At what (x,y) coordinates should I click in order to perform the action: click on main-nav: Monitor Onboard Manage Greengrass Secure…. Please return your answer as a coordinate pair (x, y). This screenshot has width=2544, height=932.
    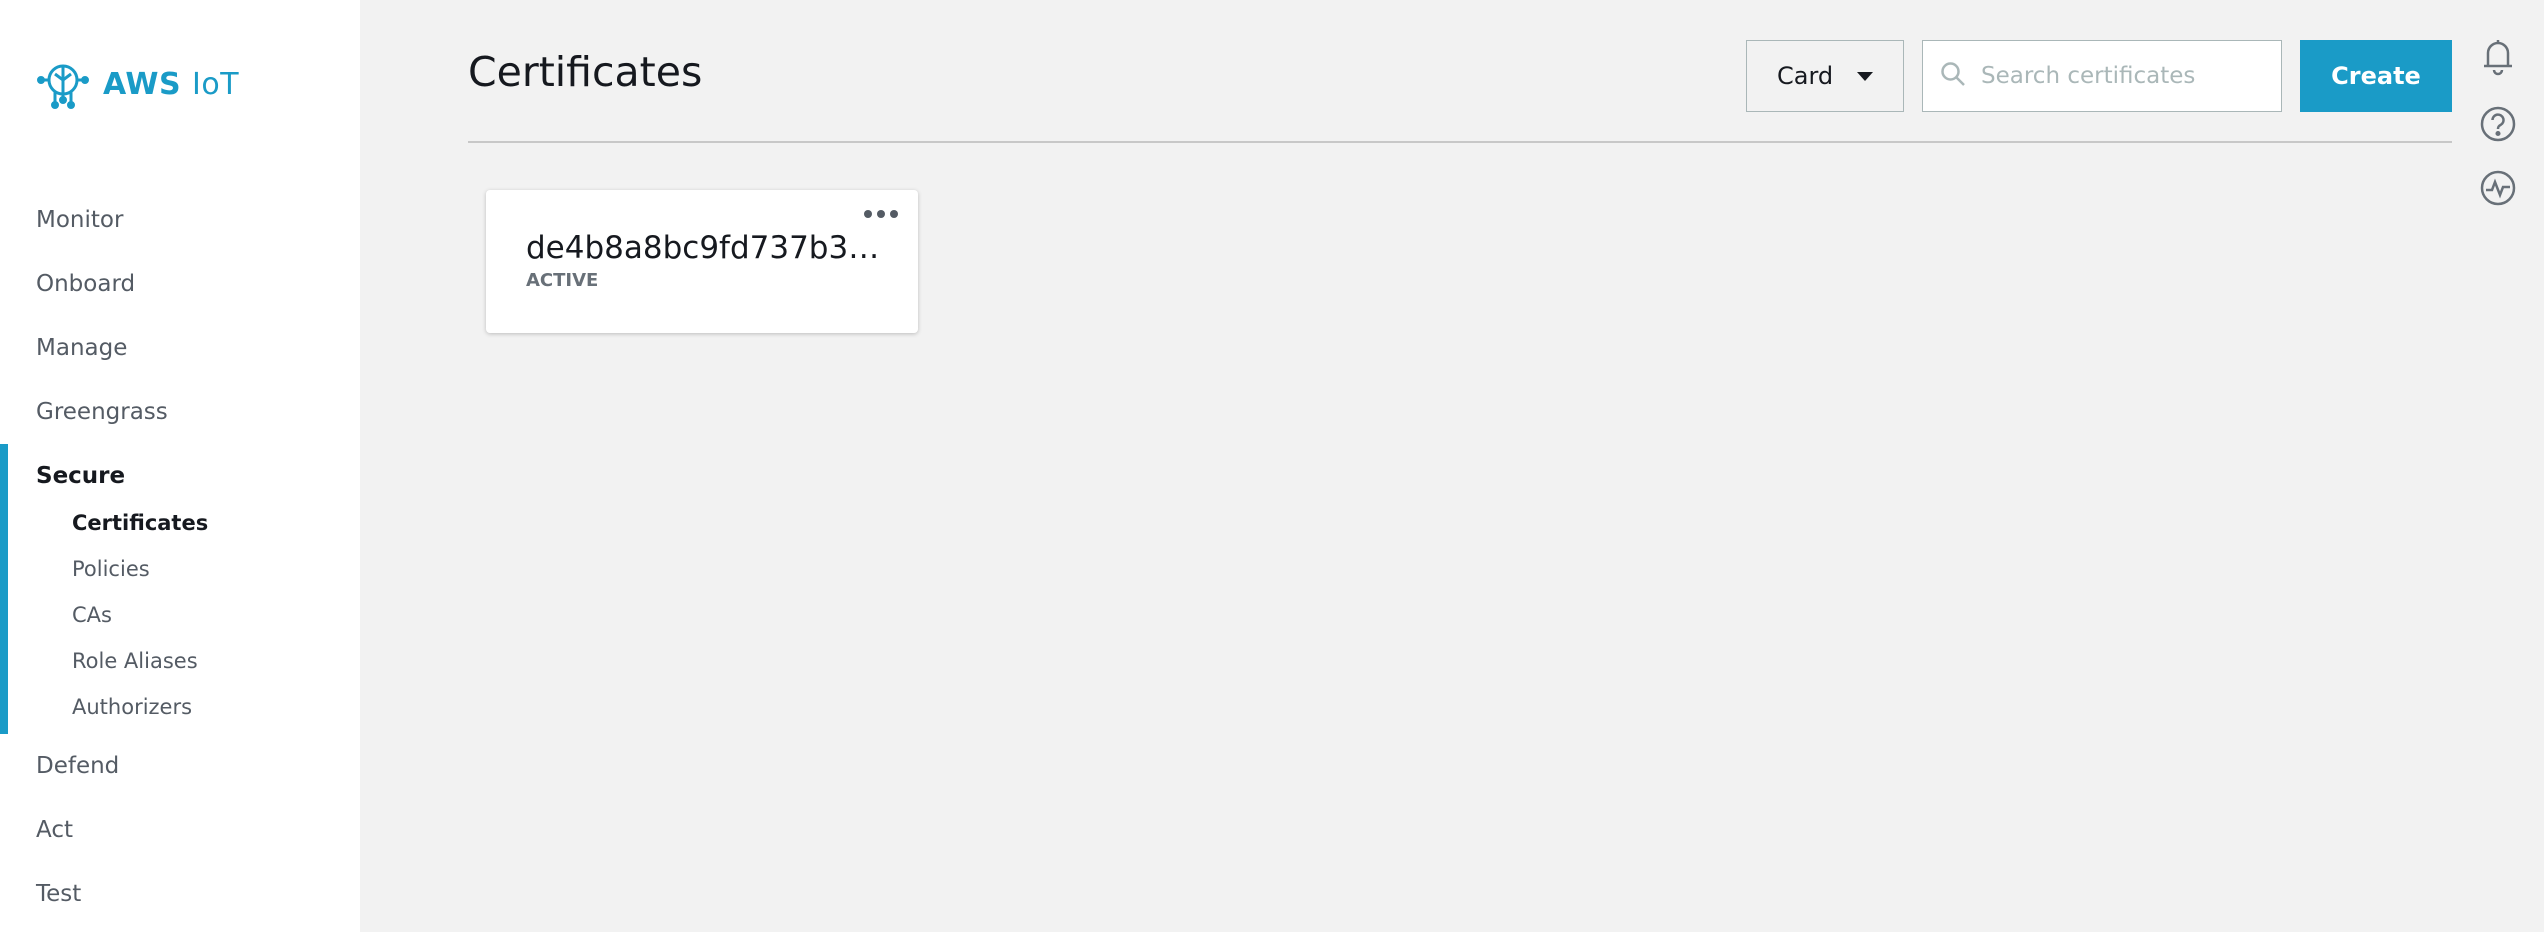
    Looking at the image, I should click on (180, 557).